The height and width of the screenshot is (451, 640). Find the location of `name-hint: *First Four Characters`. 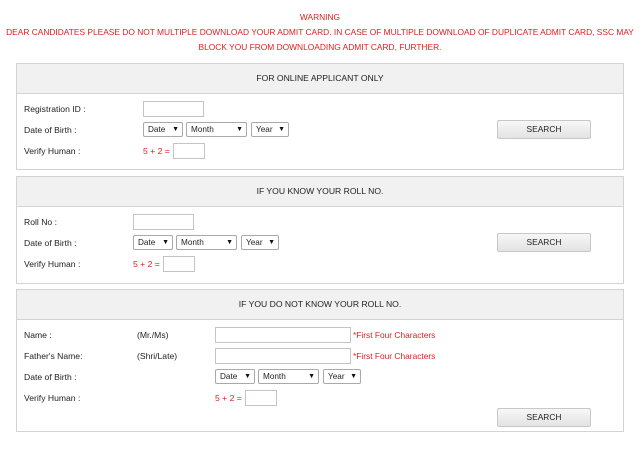

name-hint: *First Four Characters is located at coordinates (394, 335).